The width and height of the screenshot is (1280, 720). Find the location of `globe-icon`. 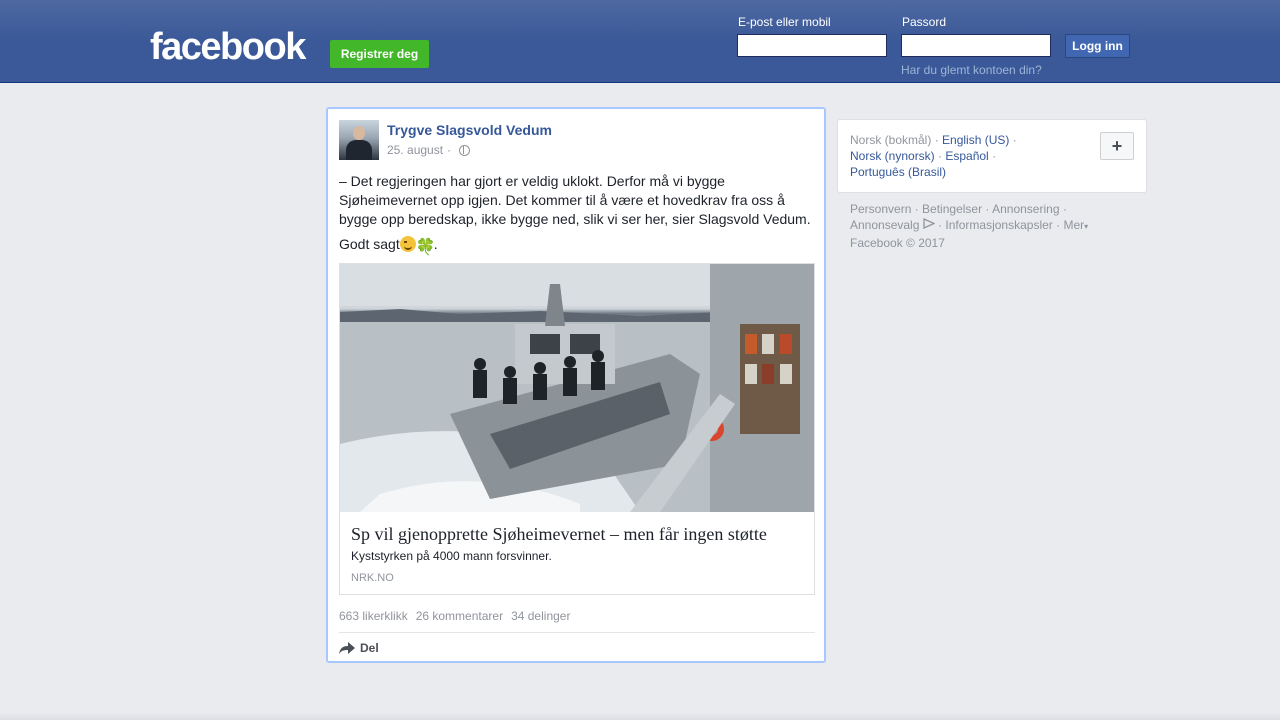

globe-icon is located at coordinates (465, 150).